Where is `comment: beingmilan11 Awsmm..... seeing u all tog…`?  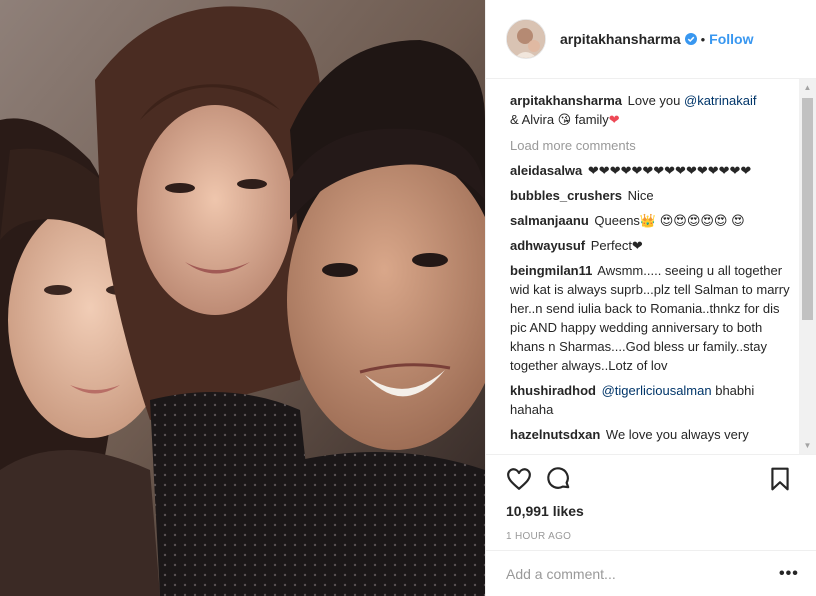
comment: beingmilan11 Awsmm..... seeing u all tog… is located at coordinates (651, 318).